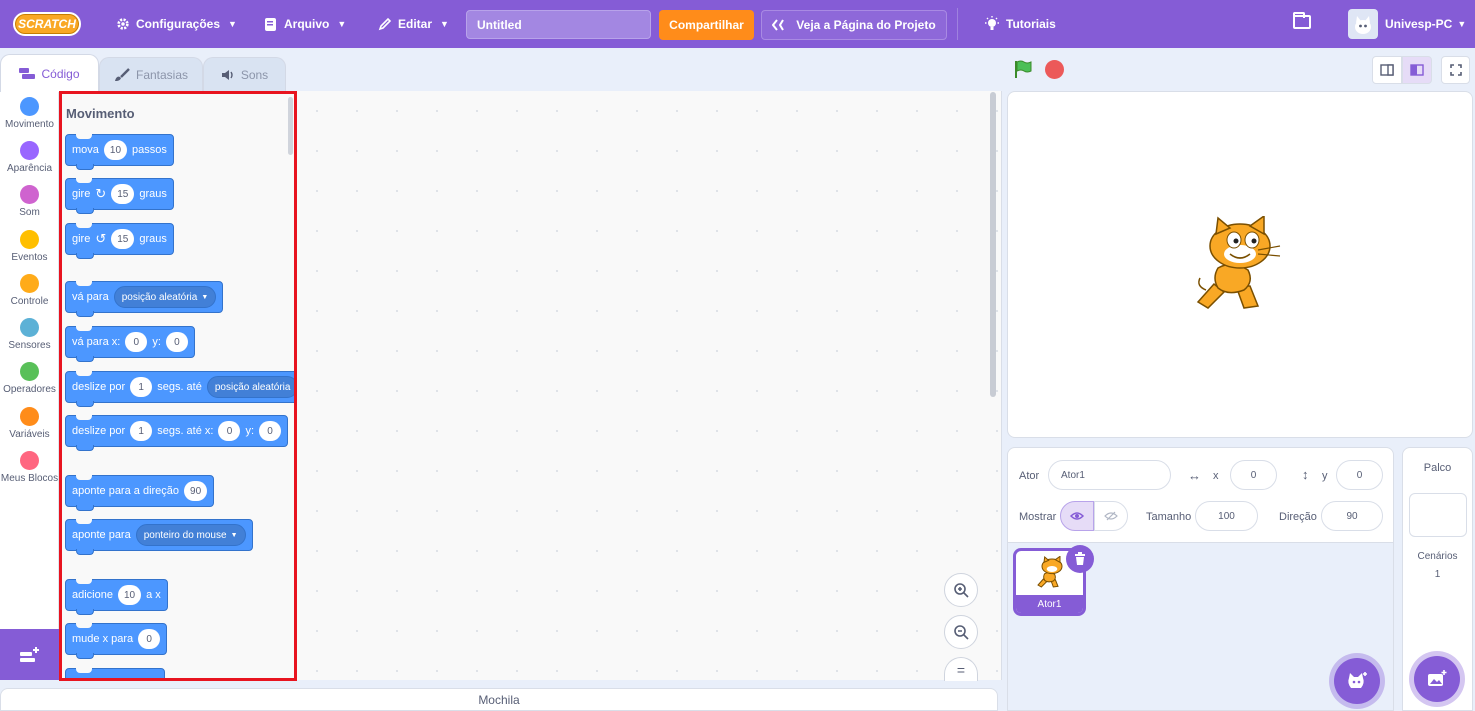  Describe the element at coordinates (385, 24) in the screenshot. I see `pencil-icon` at that location.